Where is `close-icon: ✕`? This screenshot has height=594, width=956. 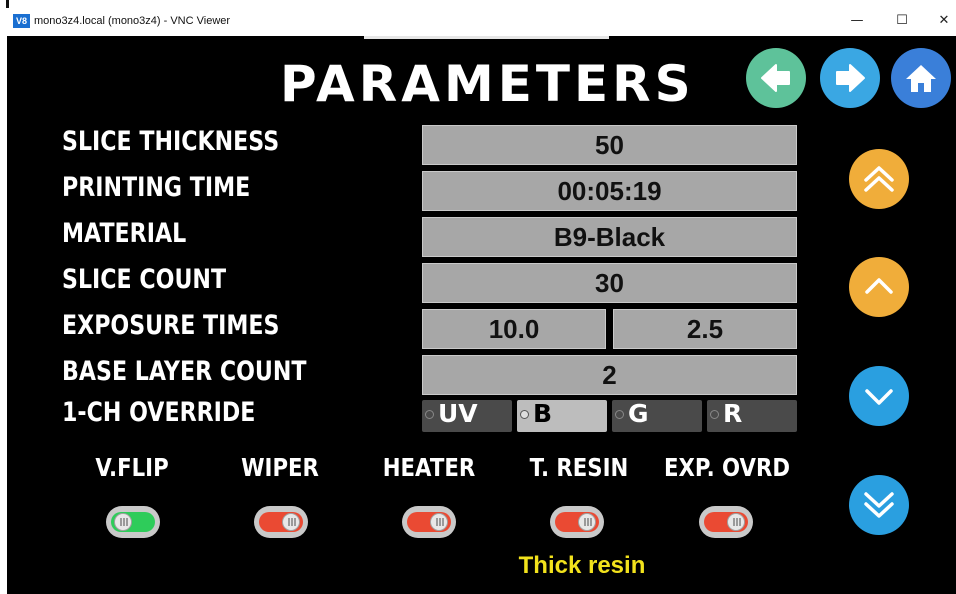
close-icon: ✕ is located at coordinates (944, 20).